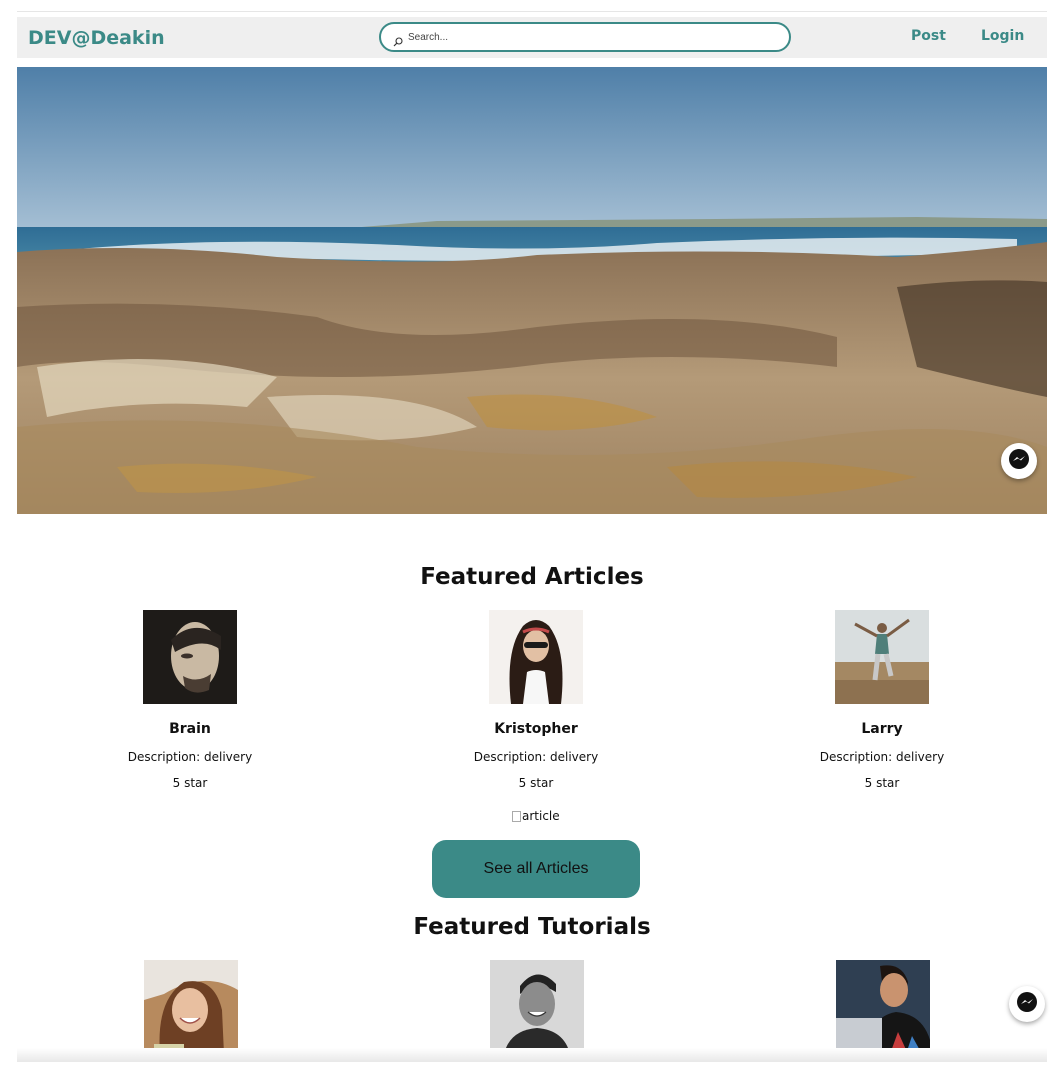 Image resolution: width=1064 pixels, height=1080 pixels. What do you see at coordinates (928, 36) in the screenshot?
I see `nav-post-link: Post` at bounding box center [928, 36].